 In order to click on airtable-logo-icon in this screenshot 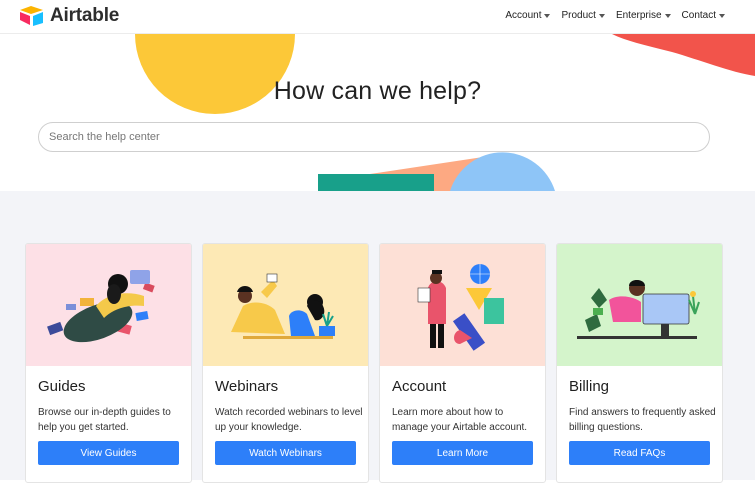, I will do `click(31, 16)`.